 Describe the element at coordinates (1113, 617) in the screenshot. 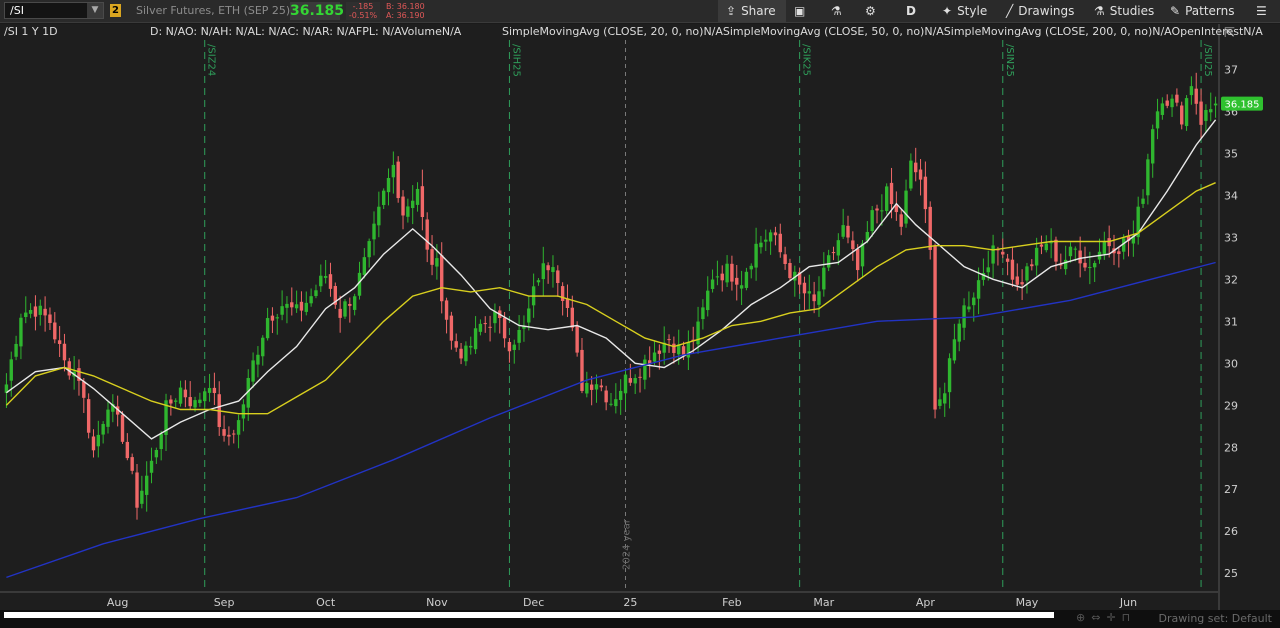

I see `crosshair-icon: ✛` at that location.